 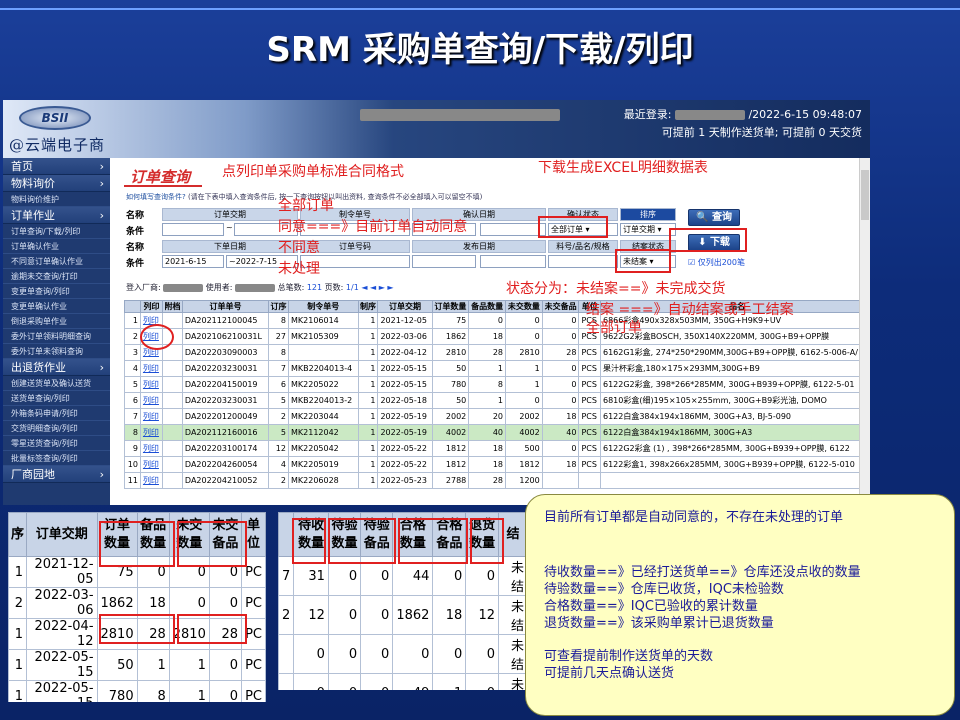 I want to click on table-cell: MK2112042, so click(x=323, y=432).